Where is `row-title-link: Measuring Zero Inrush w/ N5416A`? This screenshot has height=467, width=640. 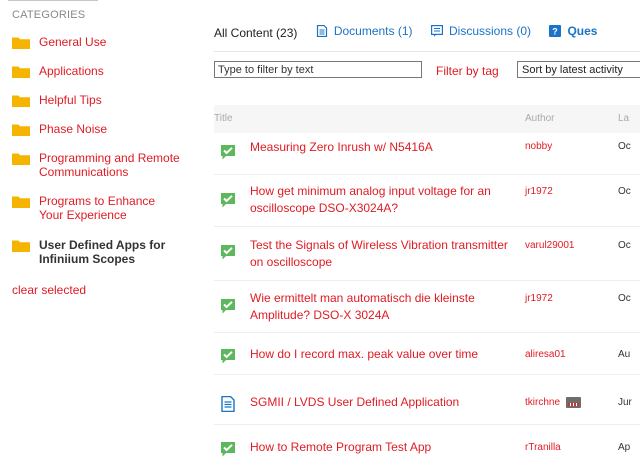 row-title-link: Measuring Zero Inrush w/ N5416A is located at coordinates (381, 147).